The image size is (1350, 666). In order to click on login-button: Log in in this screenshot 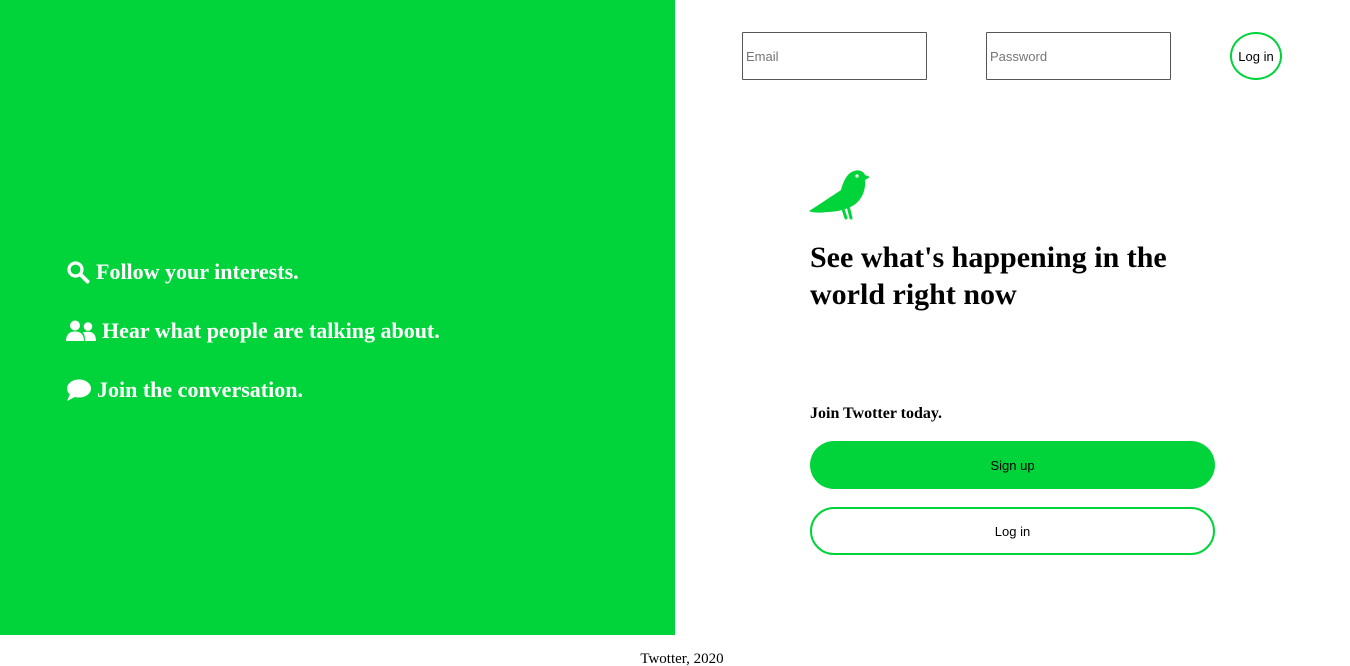, I will do `click(1012, 531)`.